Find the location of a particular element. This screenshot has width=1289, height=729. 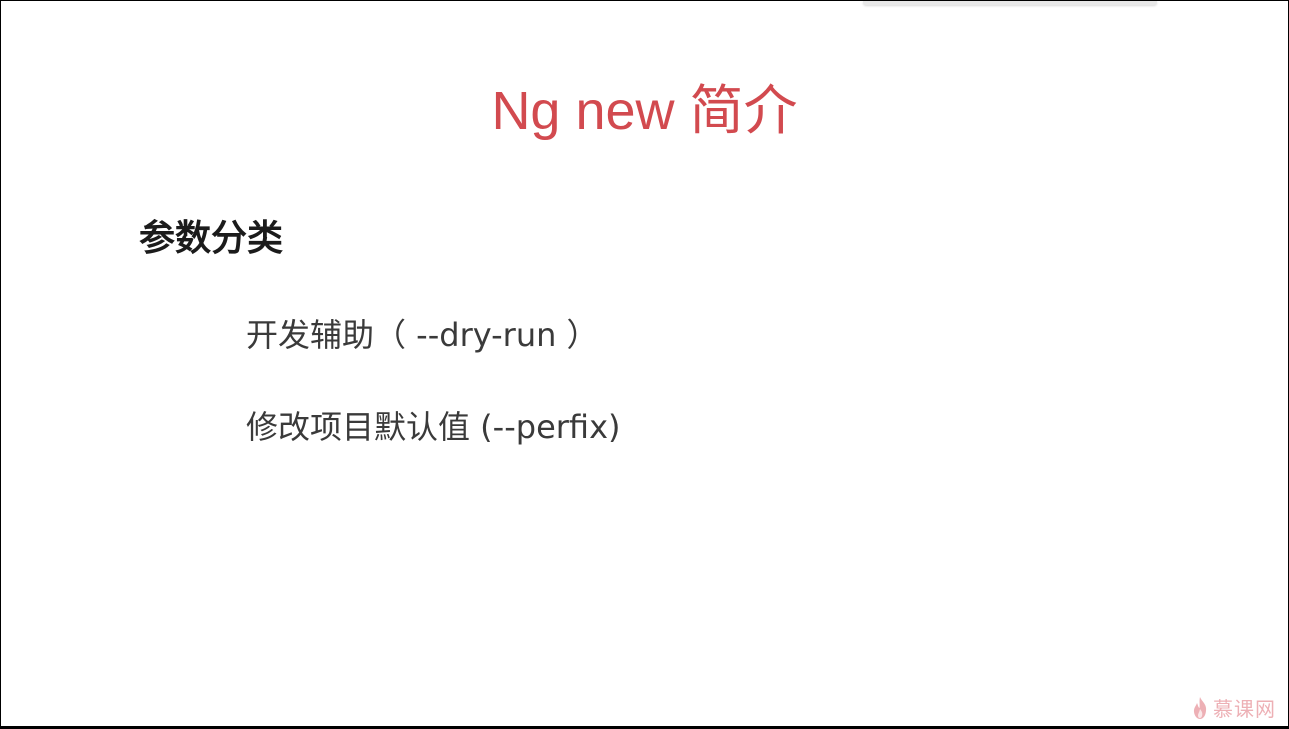

flame-logo-icon is located at coordinates (1200, 708).